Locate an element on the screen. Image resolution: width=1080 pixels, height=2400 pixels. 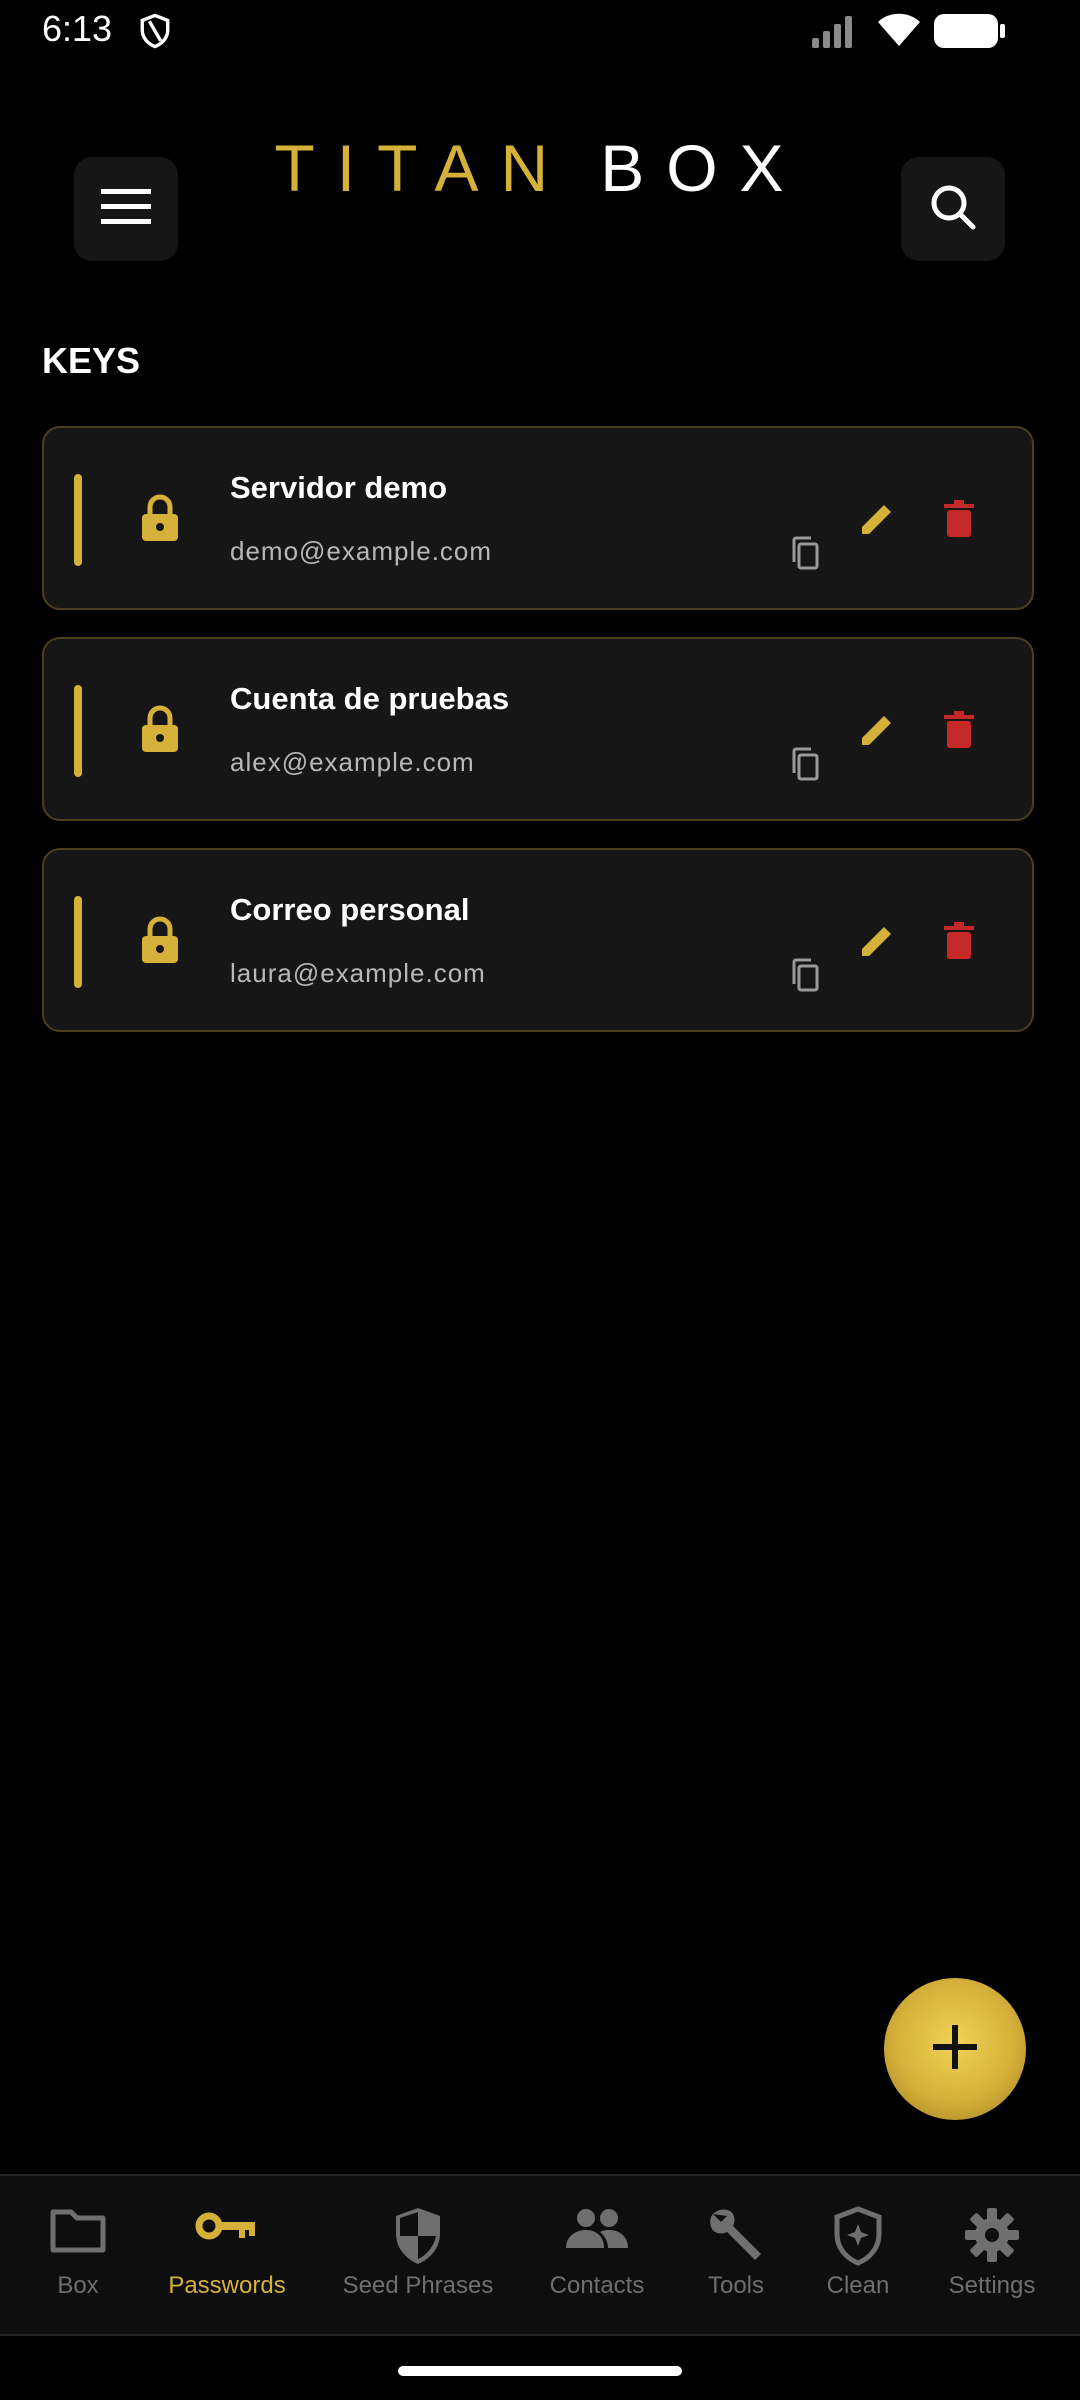
plus-icon is located at coordinates (955, 2049).